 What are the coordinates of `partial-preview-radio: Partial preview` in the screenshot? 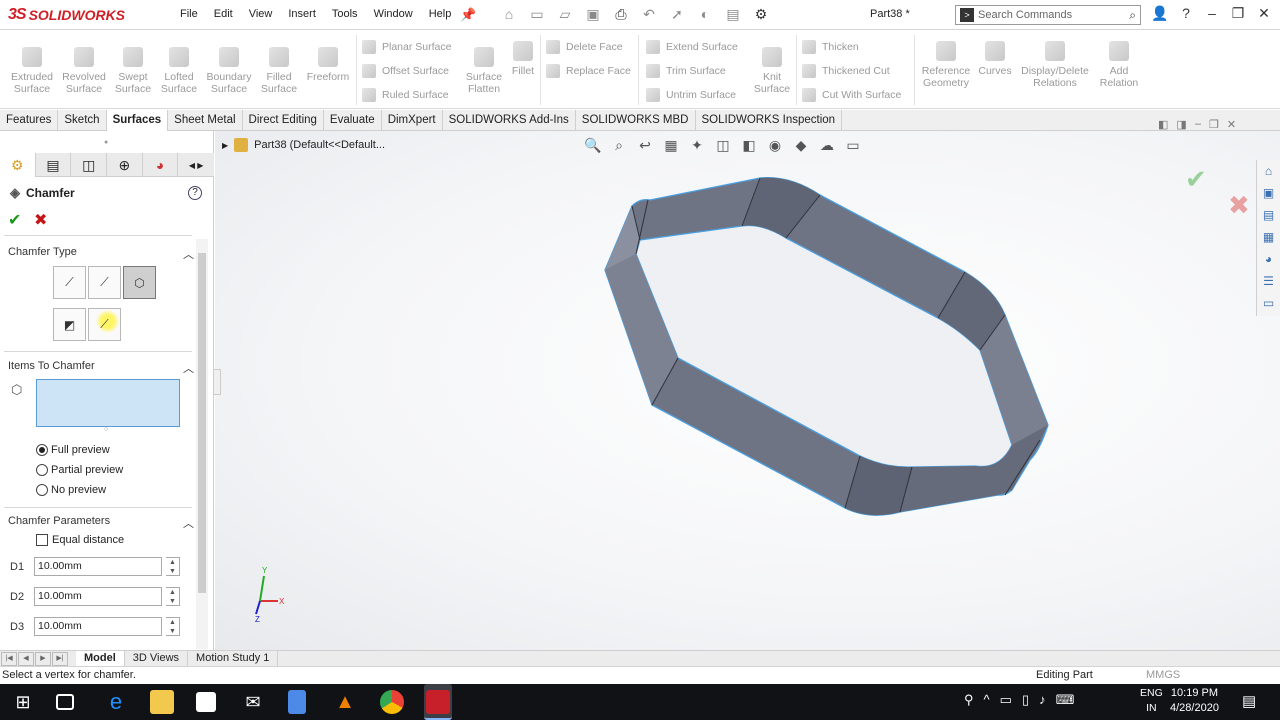 It's located at (79, 470).